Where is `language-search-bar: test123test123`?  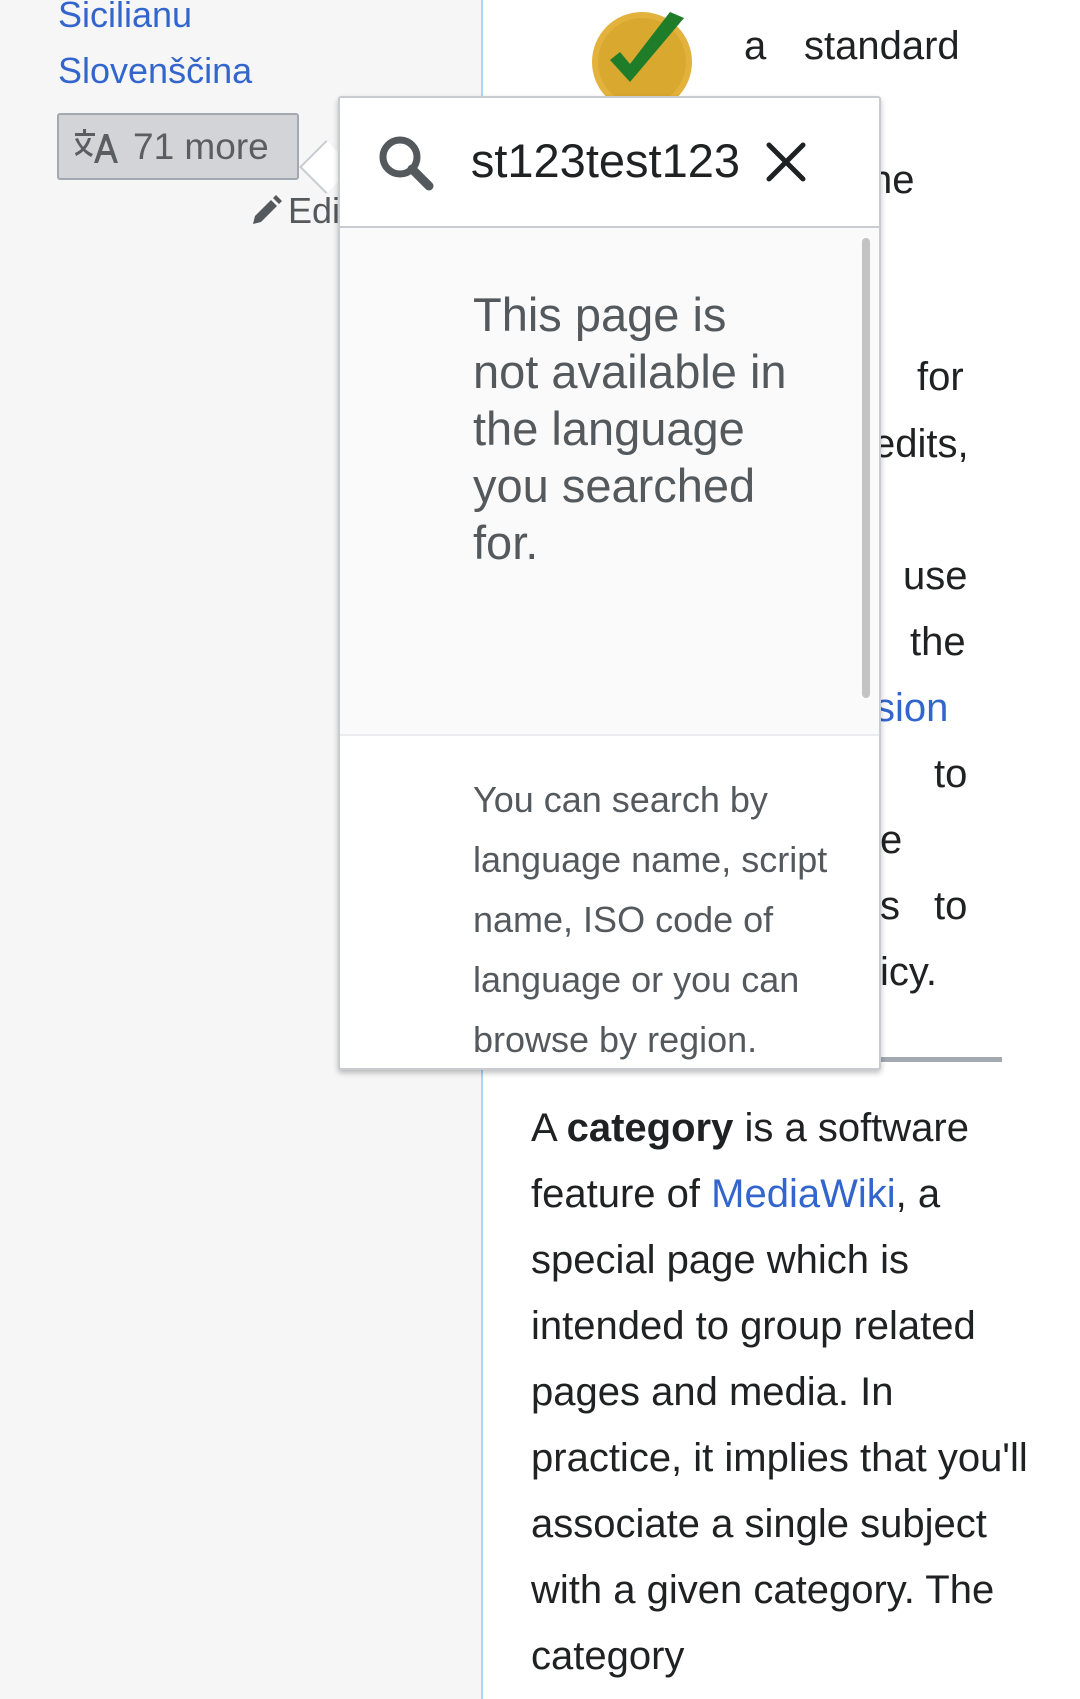 language-search-bar: test123test123 is located at coordinates (609, 163).